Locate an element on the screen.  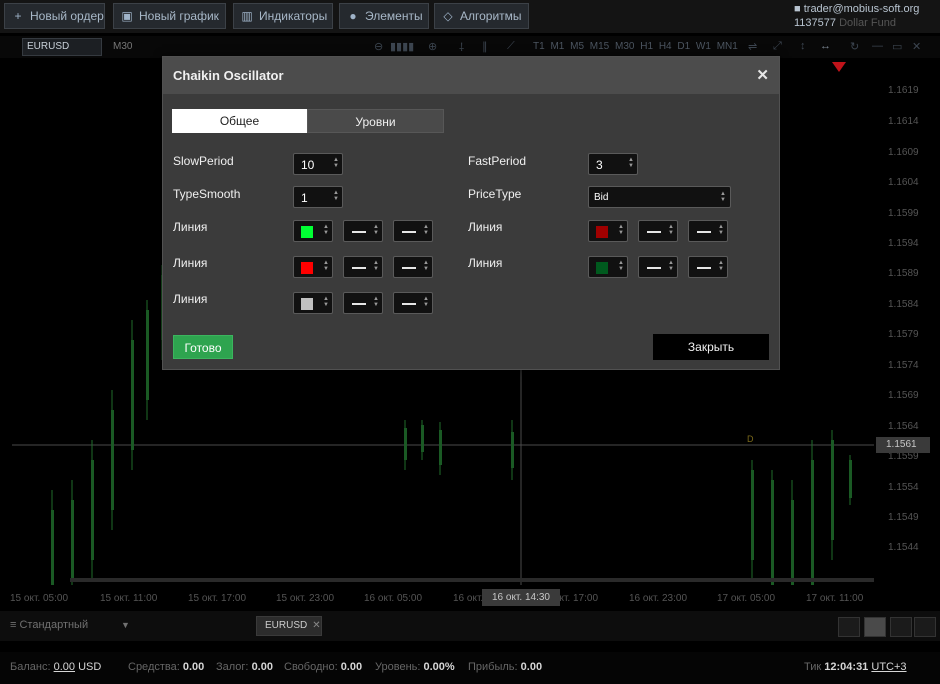
account-email: trader@mobius-soft.org is located at coordinates (861, 9).